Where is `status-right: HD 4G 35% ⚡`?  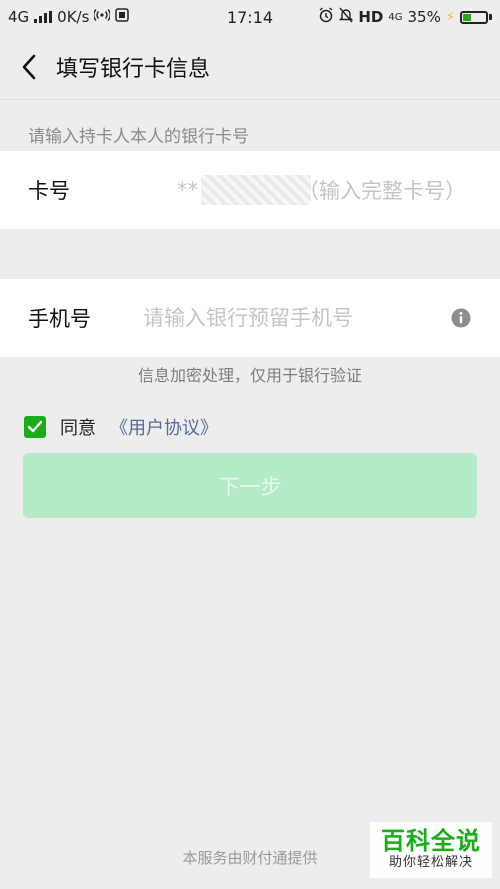
status-right: HD 4G 35% ⚡ is located at coordinates (409, 17).